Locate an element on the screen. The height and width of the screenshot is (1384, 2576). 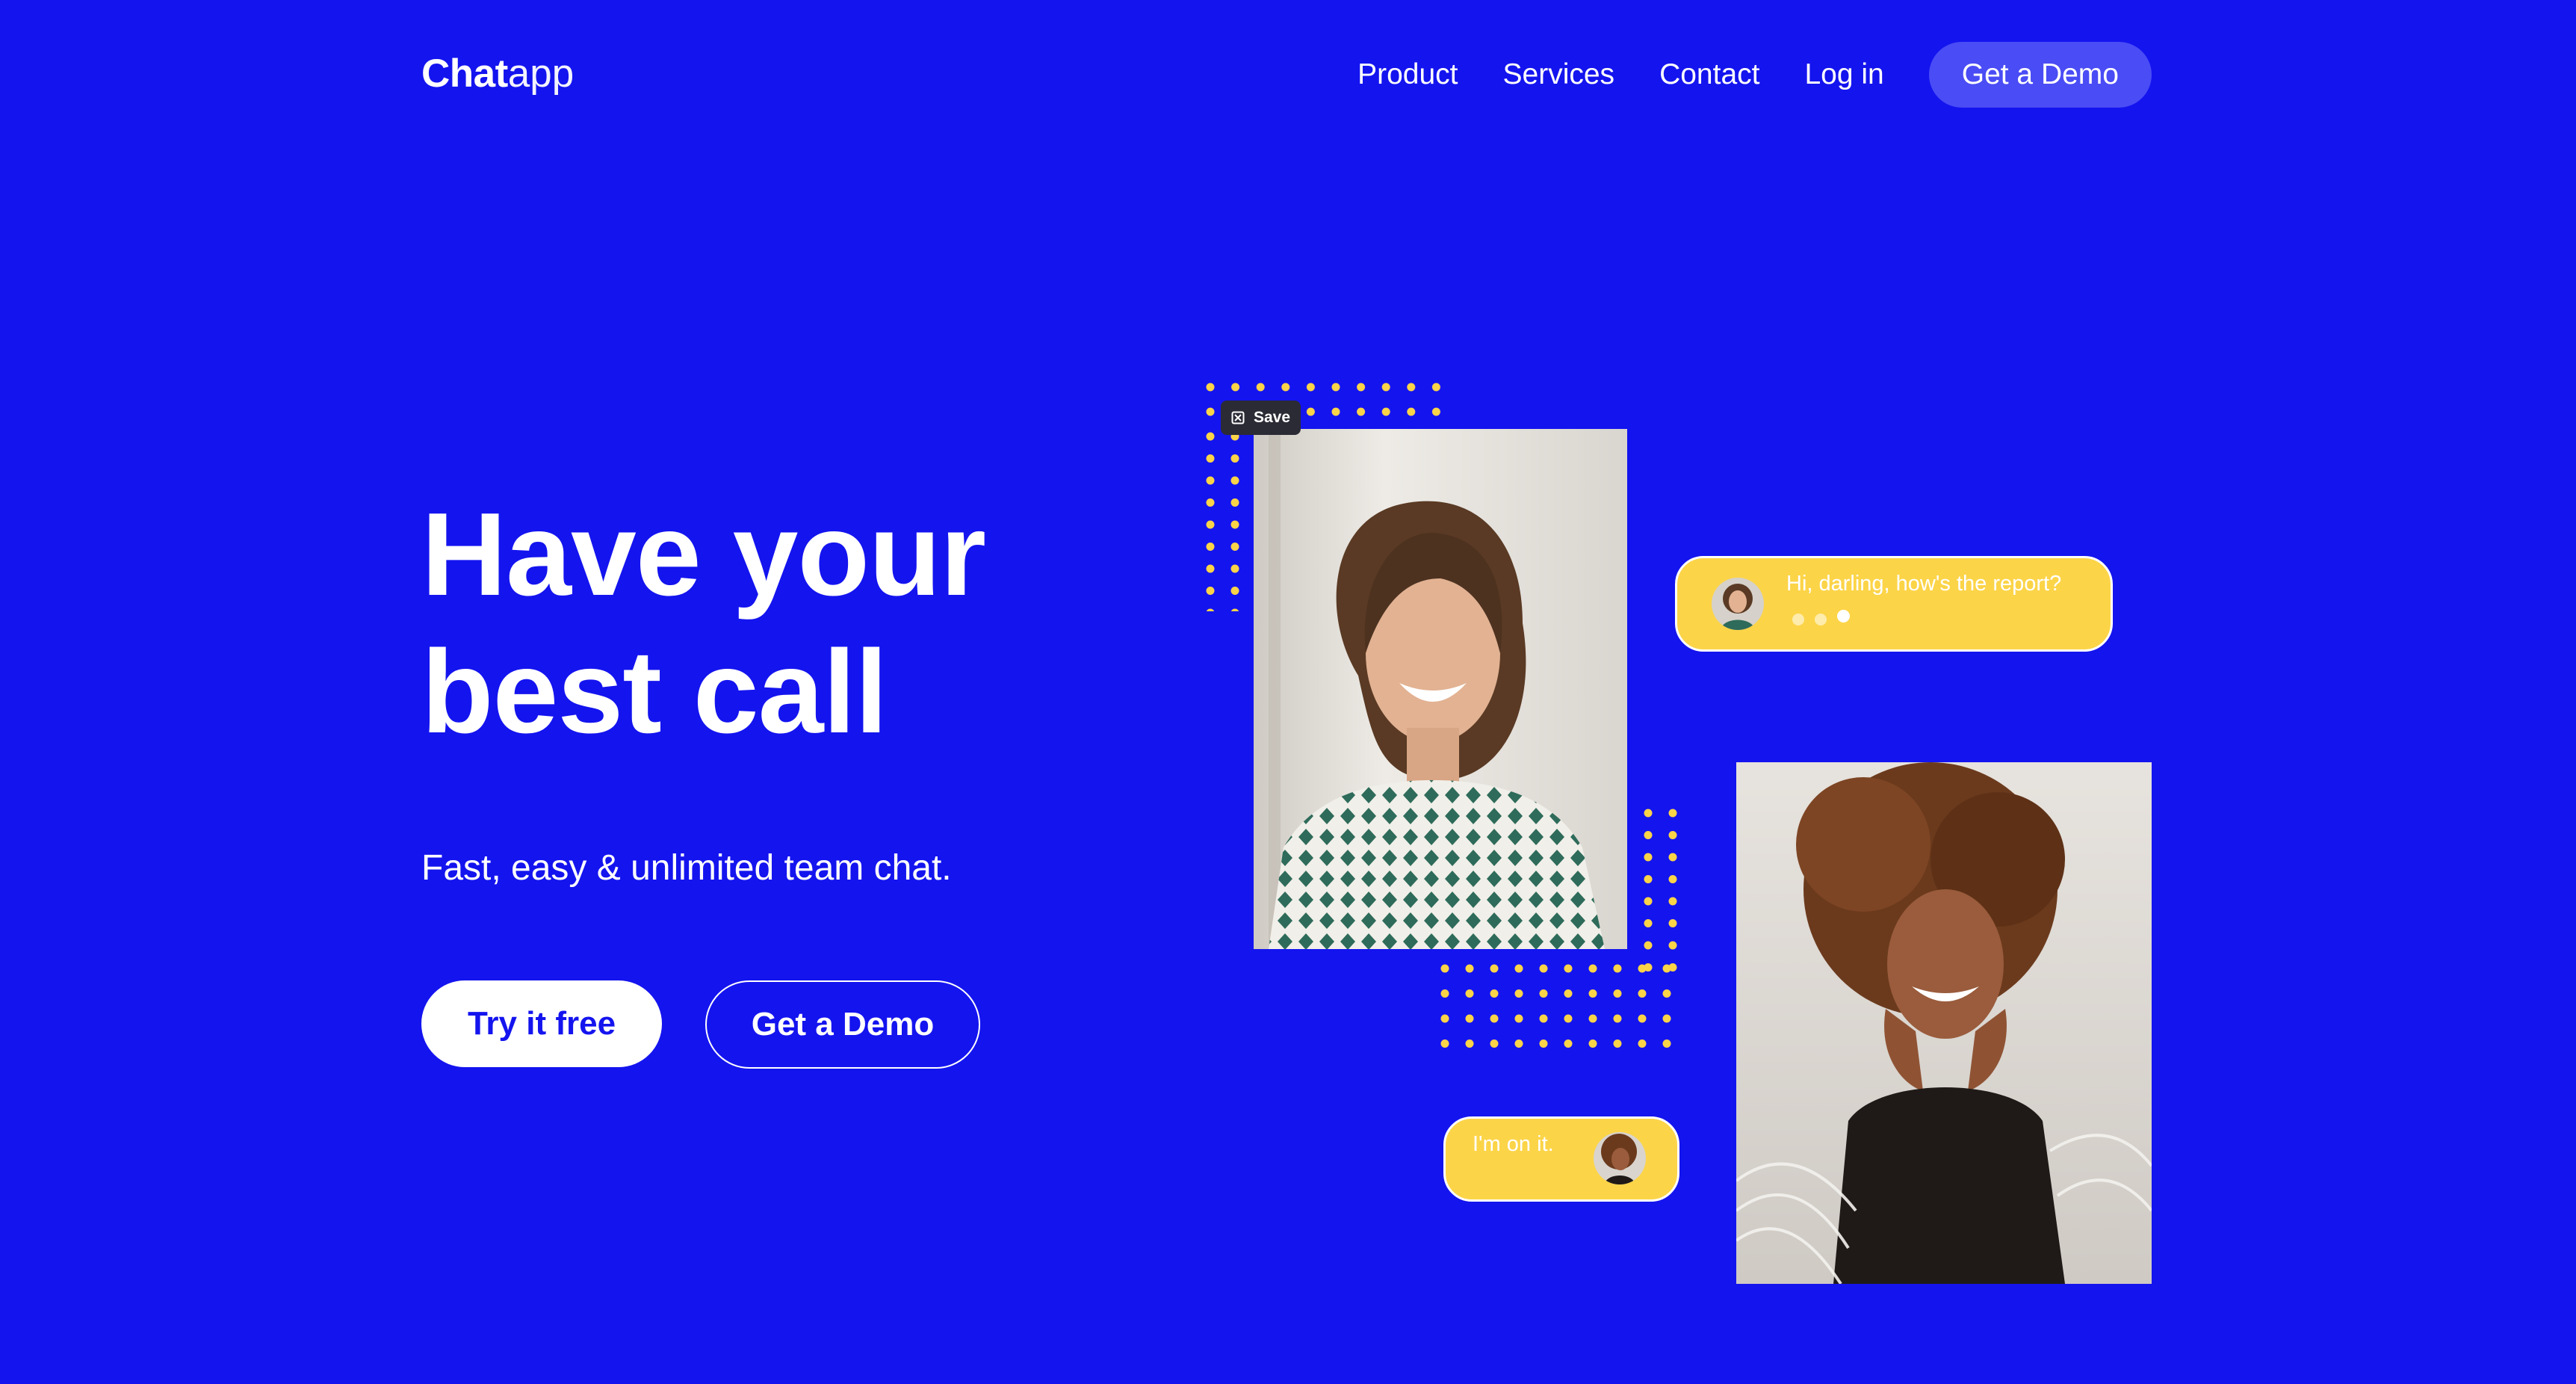
dot-pattern-top-vertical is located at coordinates (1224, 521).